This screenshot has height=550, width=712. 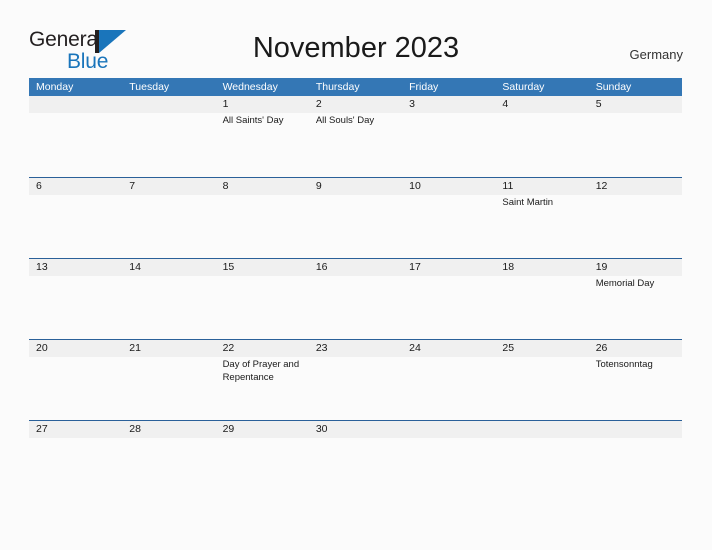 I want to click on day-number-24: 24, so click(x=448, y=348).